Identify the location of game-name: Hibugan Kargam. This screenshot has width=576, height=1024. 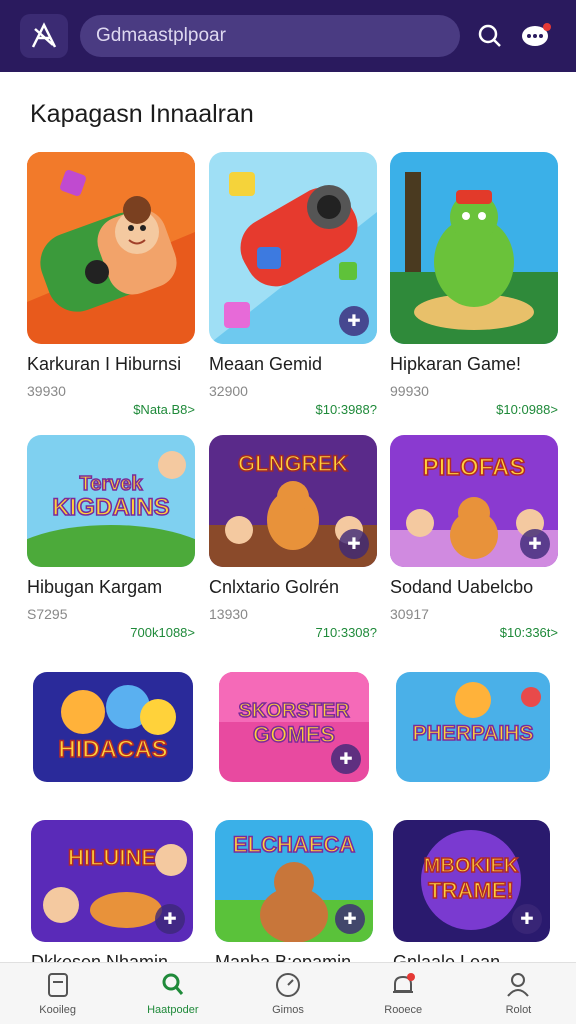
(95, 587).